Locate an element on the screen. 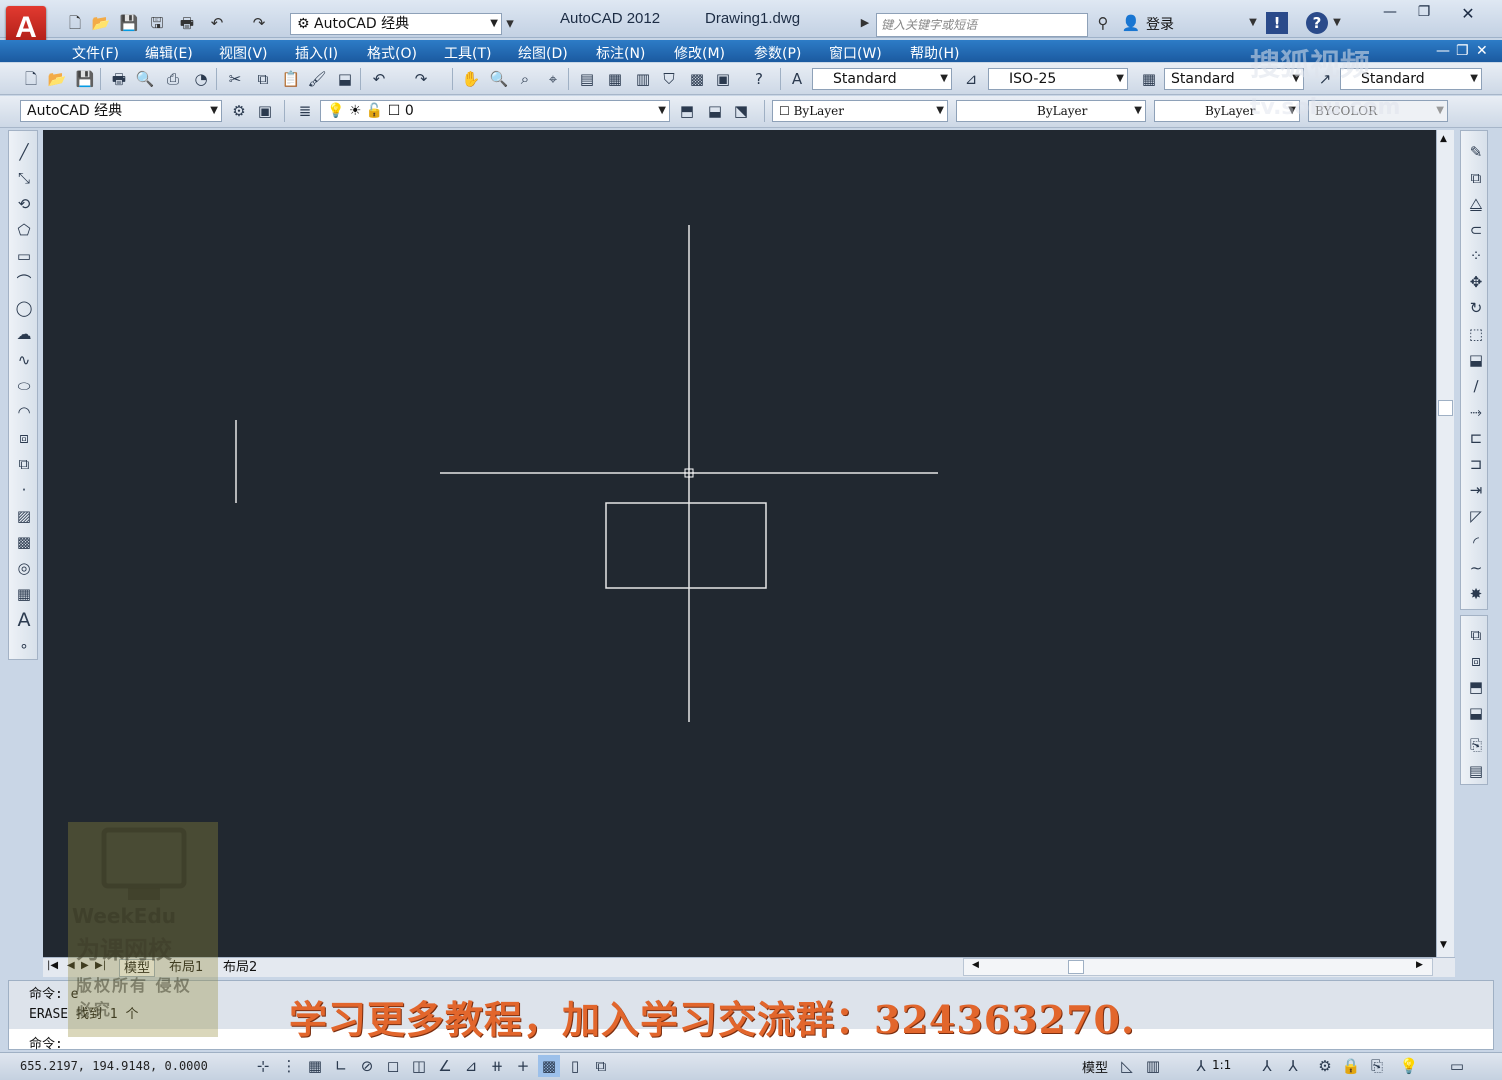 The image size is (1502, 1080). join-icon: ⇥ is located at coordinates (1476, 490).